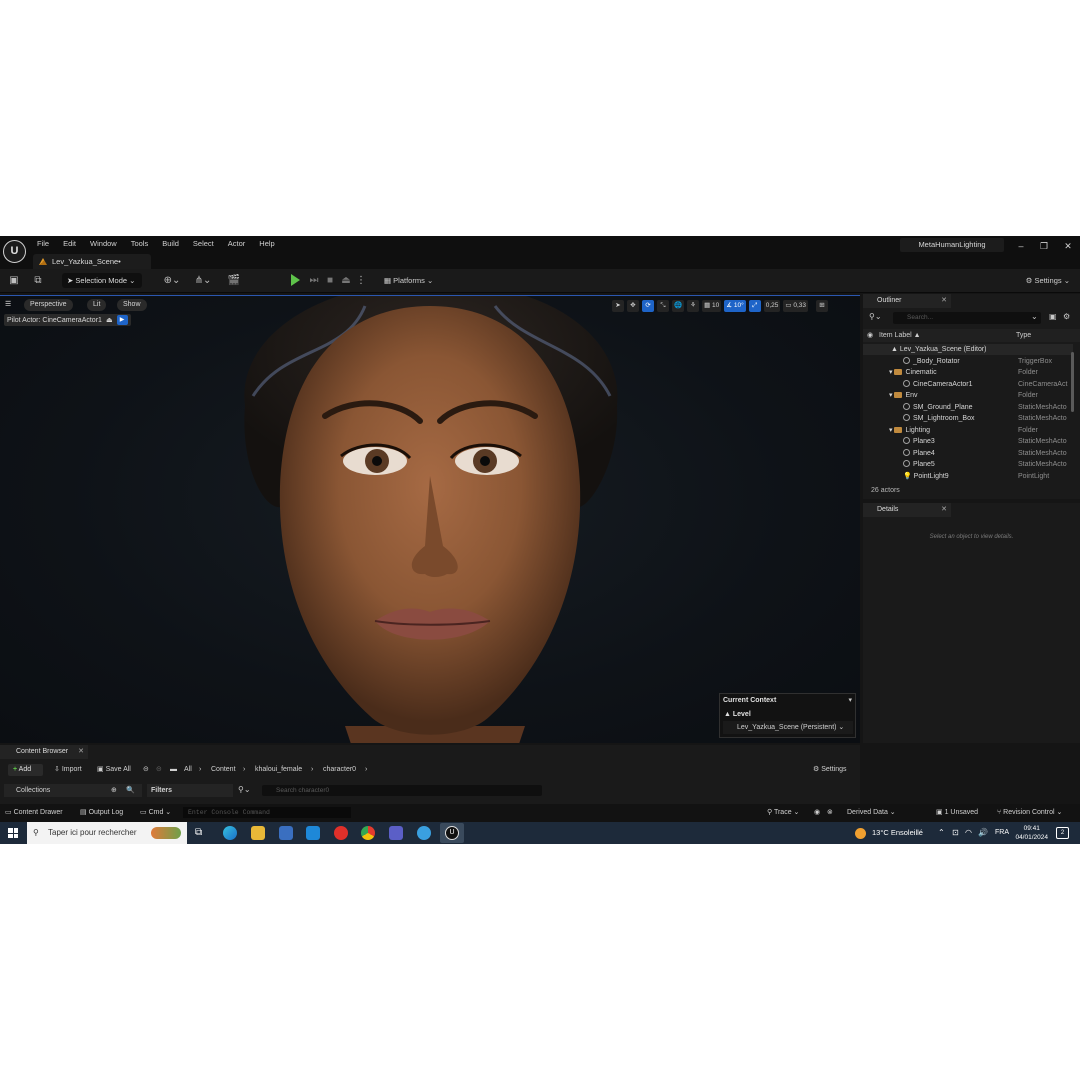 This screenshot has height=1080, width=1080. Describe the element at coordinates (368, 833) in the screenshot. I see `chrome-icon` at that location.